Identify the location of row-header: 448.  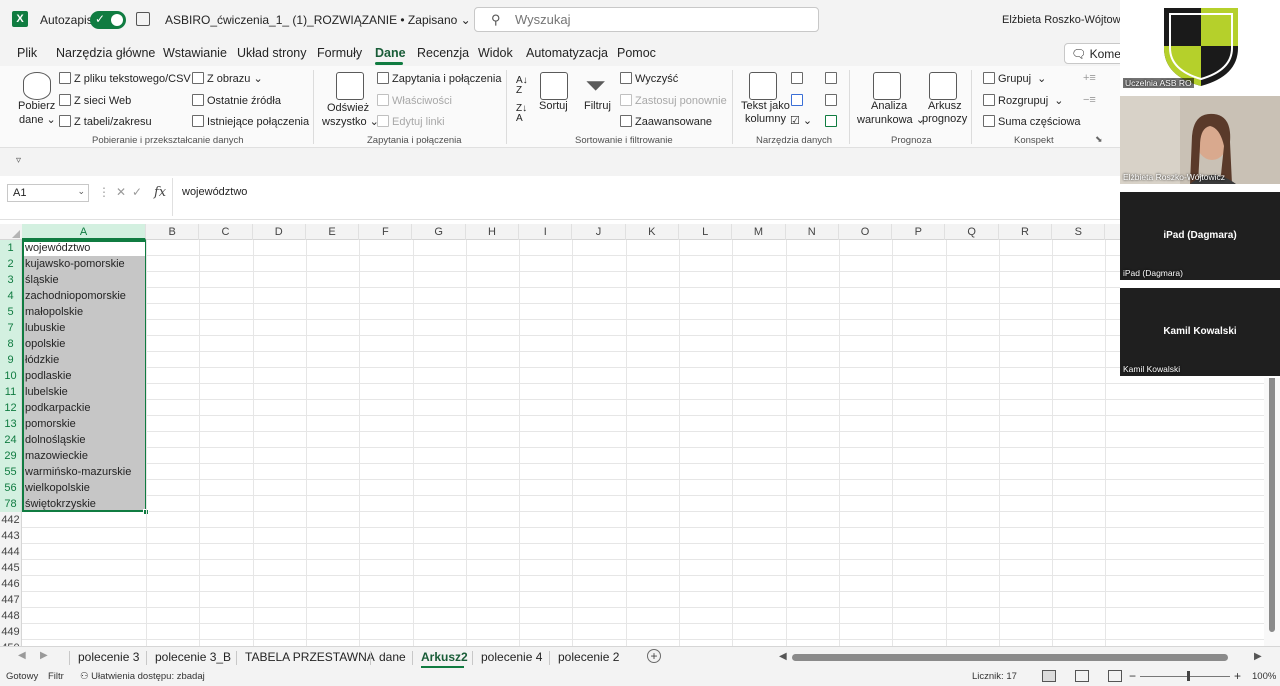
(11, 616).